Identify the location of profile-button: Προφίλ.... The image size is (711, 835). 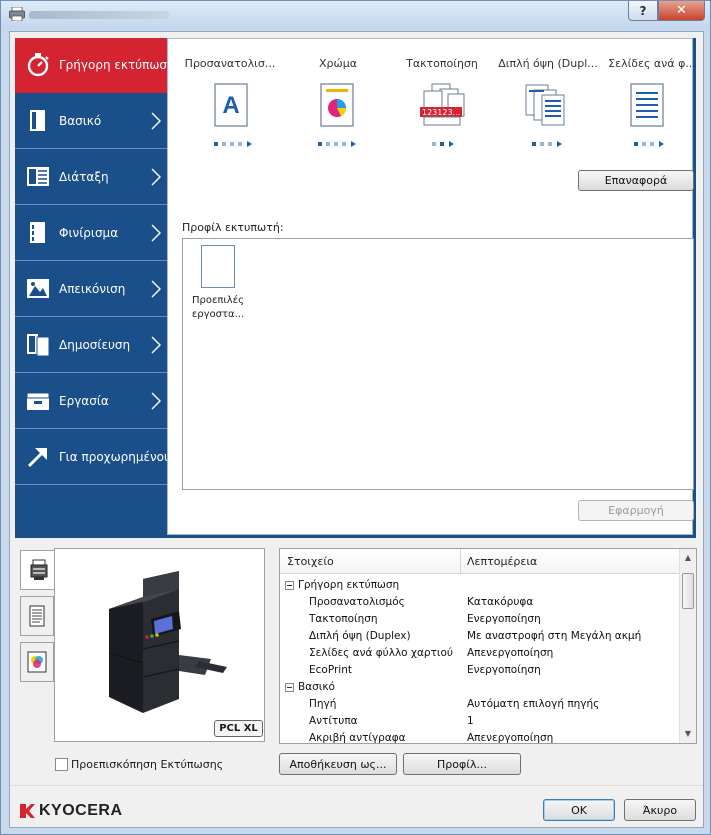
(462, 764).